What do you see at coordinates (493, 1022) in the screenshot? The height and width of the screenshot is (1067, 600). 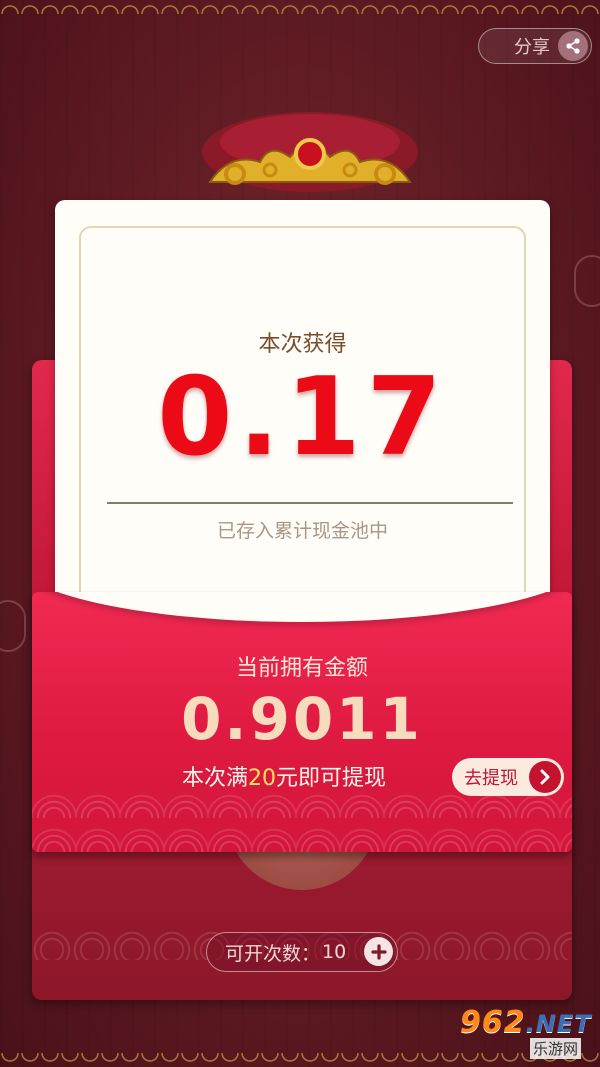 I see `watermark-brand-number: 962` at bounding box center [493, 1022].